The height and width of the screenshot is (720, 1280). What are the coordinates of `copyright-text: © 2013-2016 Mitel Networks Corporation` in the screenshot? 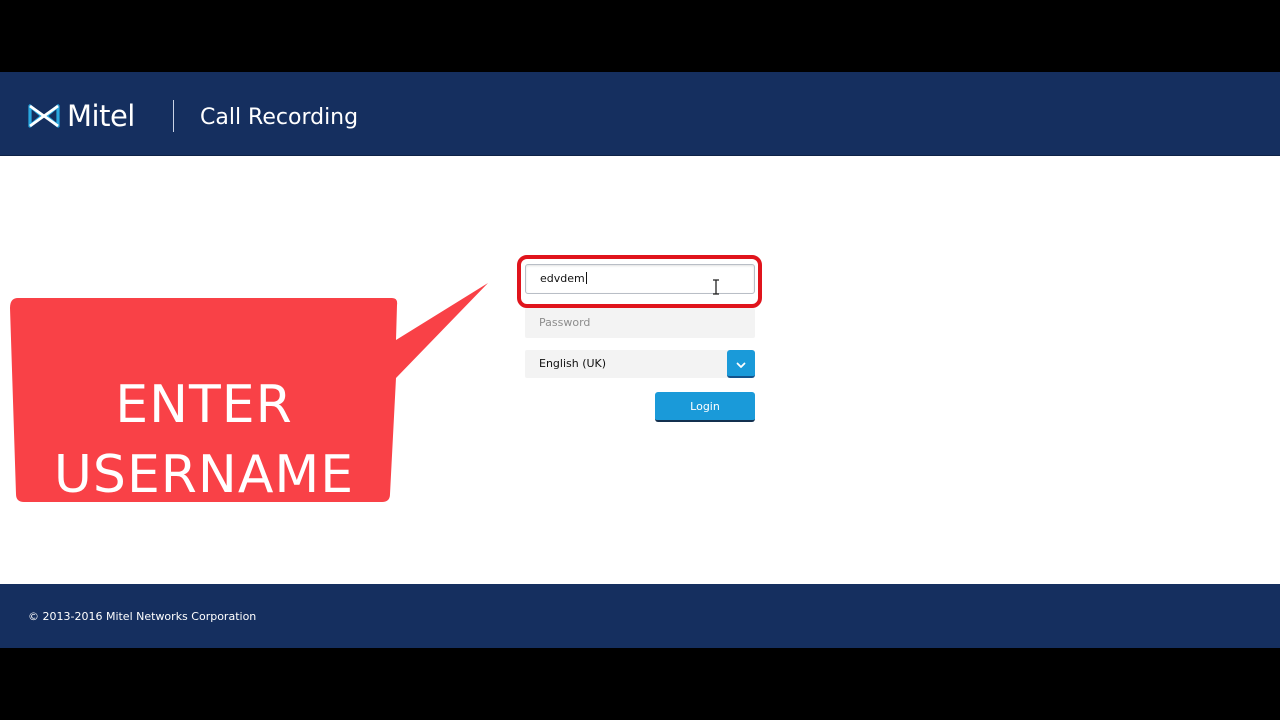 It's located at (142, 616).